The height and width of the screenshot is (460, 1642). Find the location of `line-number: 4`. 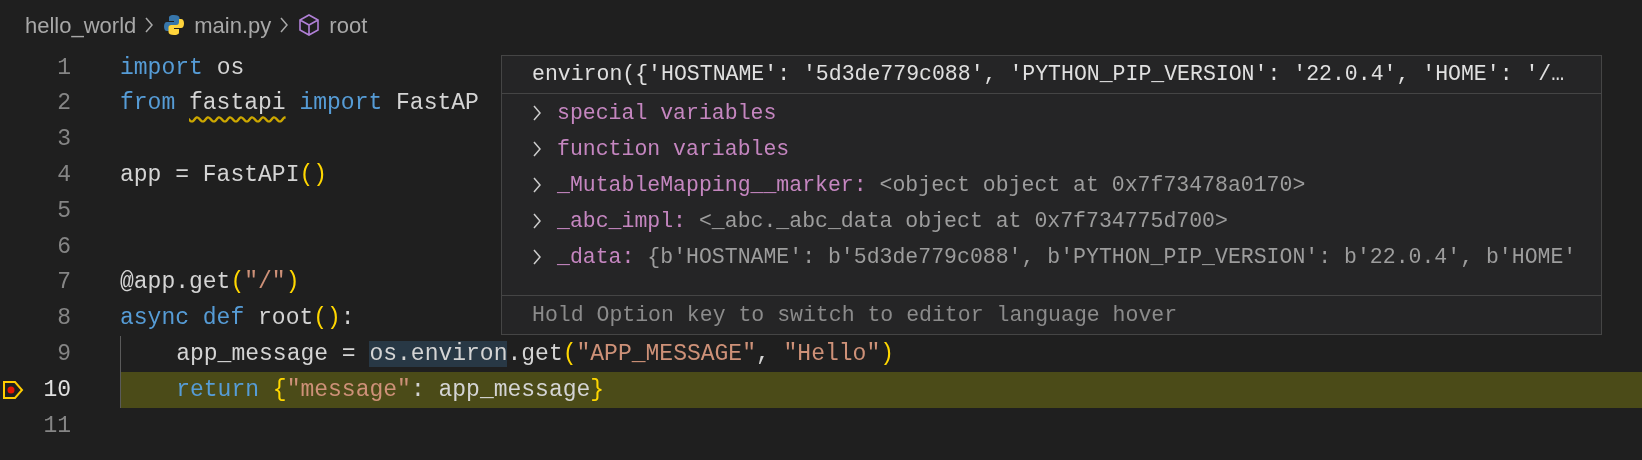

line-number: 4 is located at coordinates (63, 176).